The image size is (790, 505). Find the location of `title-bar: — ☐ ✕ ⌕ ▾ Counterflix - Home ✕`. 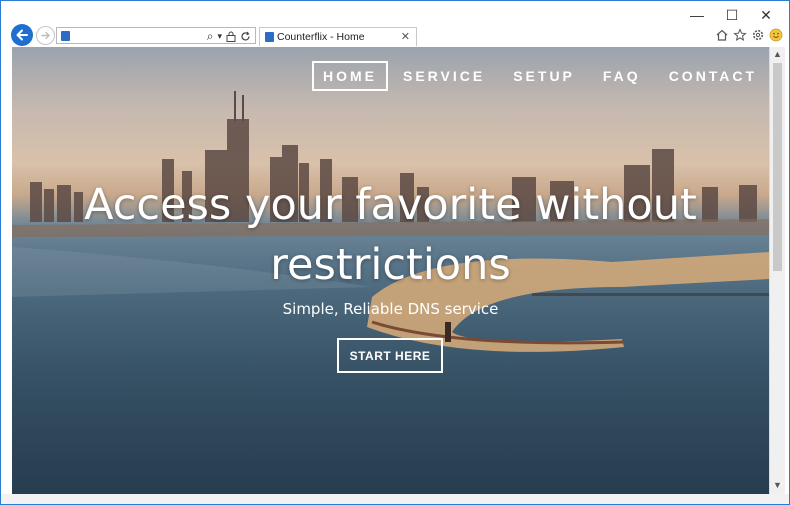

title-bar: — ☐ ✕ ⌕ ▾ Counterflix - Home ✕ is located at coordinates (395, 24).